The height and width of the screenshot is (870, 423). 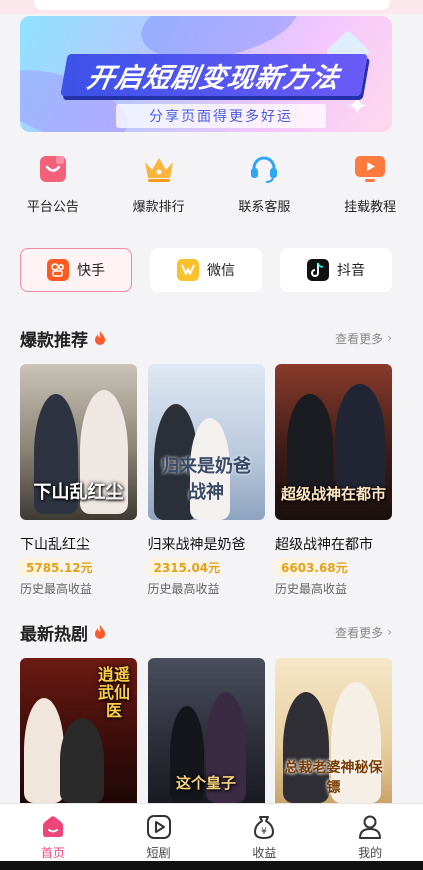 I want to click on money-bag-icon: ¥, so click(x=264, y=827).